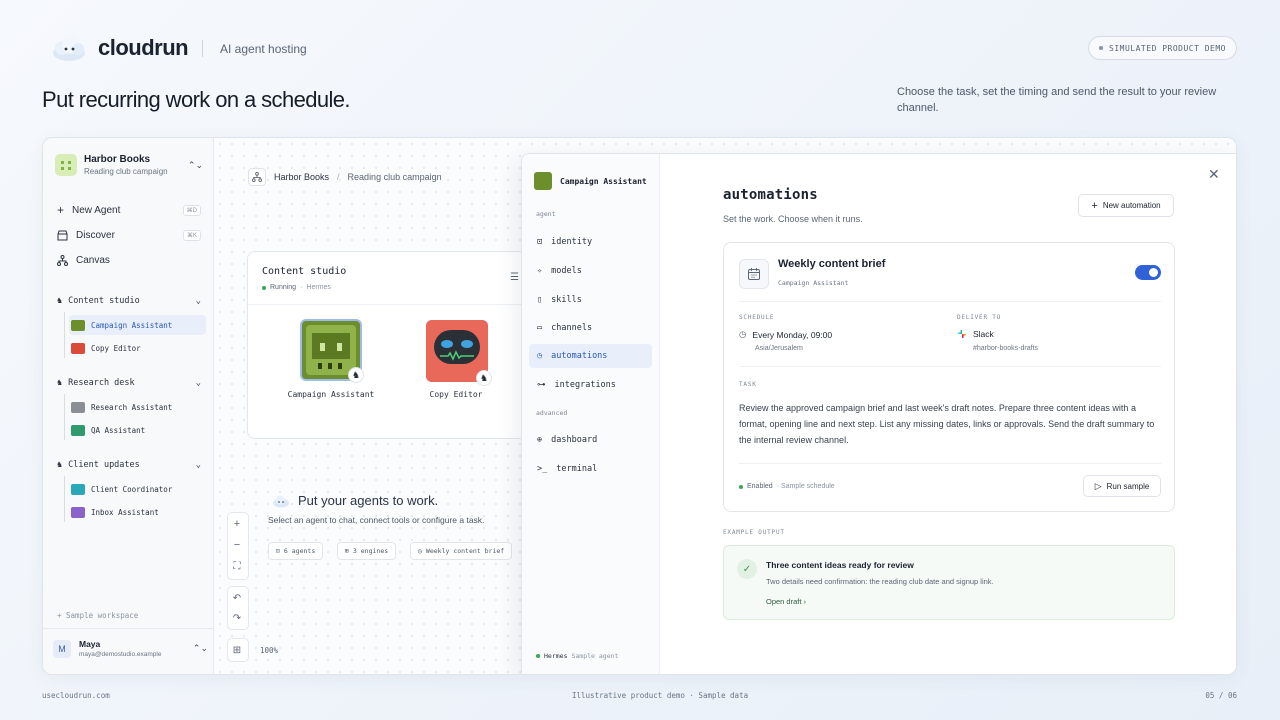 The width and height of the screenshot is (1280, 720). I want to click on deliver-value: Slack, so click(975, 334).